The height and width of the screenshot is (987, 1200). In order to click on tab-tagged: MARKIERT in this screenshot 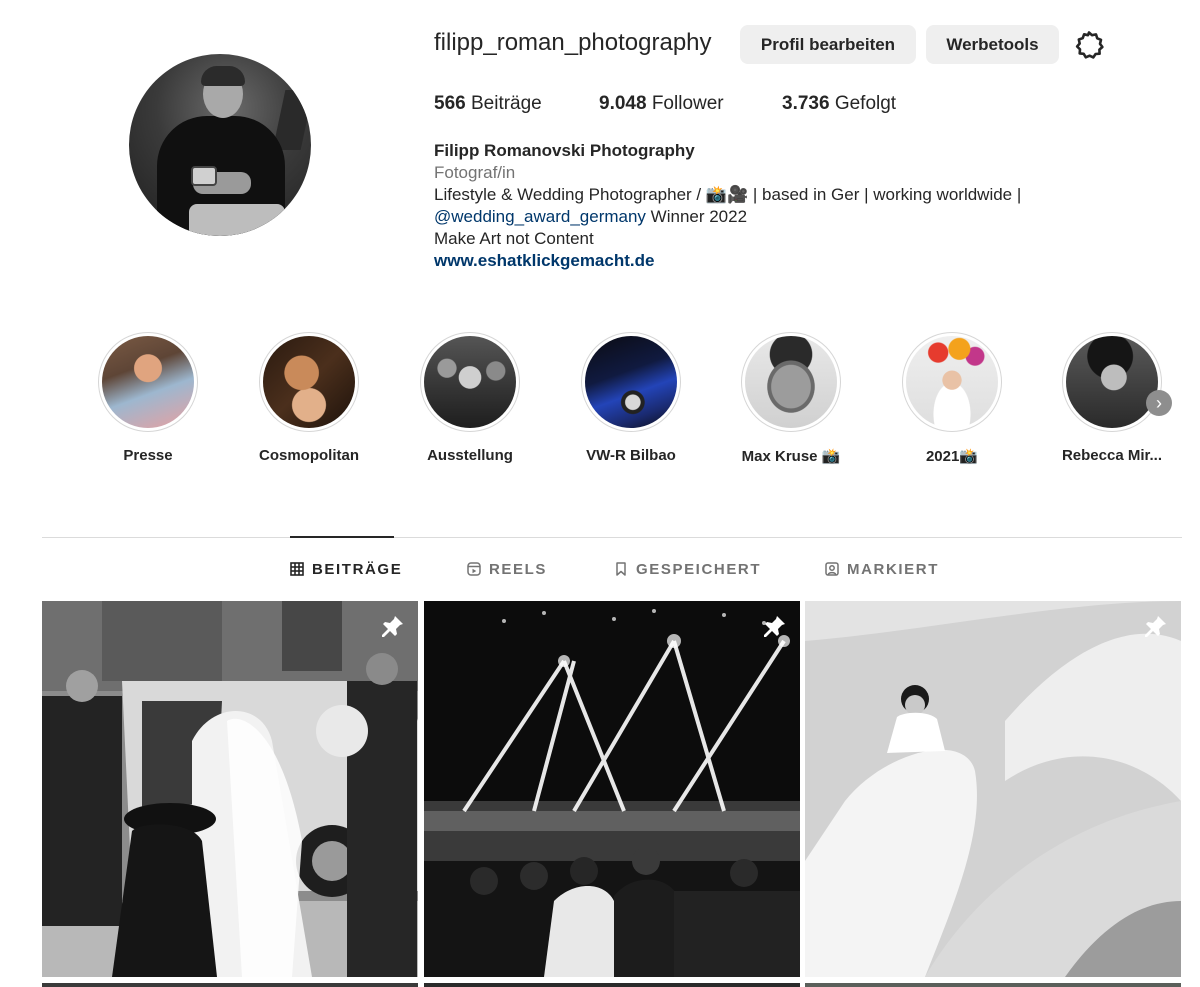, I will do `click(882, 569)`.